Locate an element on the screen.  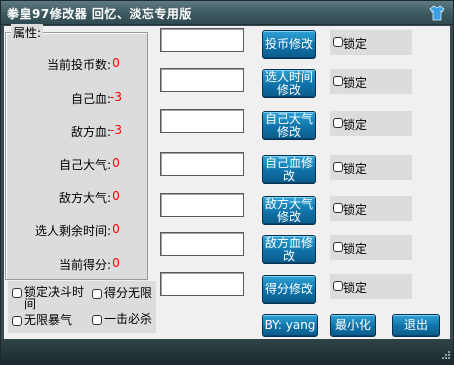
infinite-score-checkbox: 得分无限 is located at coordinates (123, 294).